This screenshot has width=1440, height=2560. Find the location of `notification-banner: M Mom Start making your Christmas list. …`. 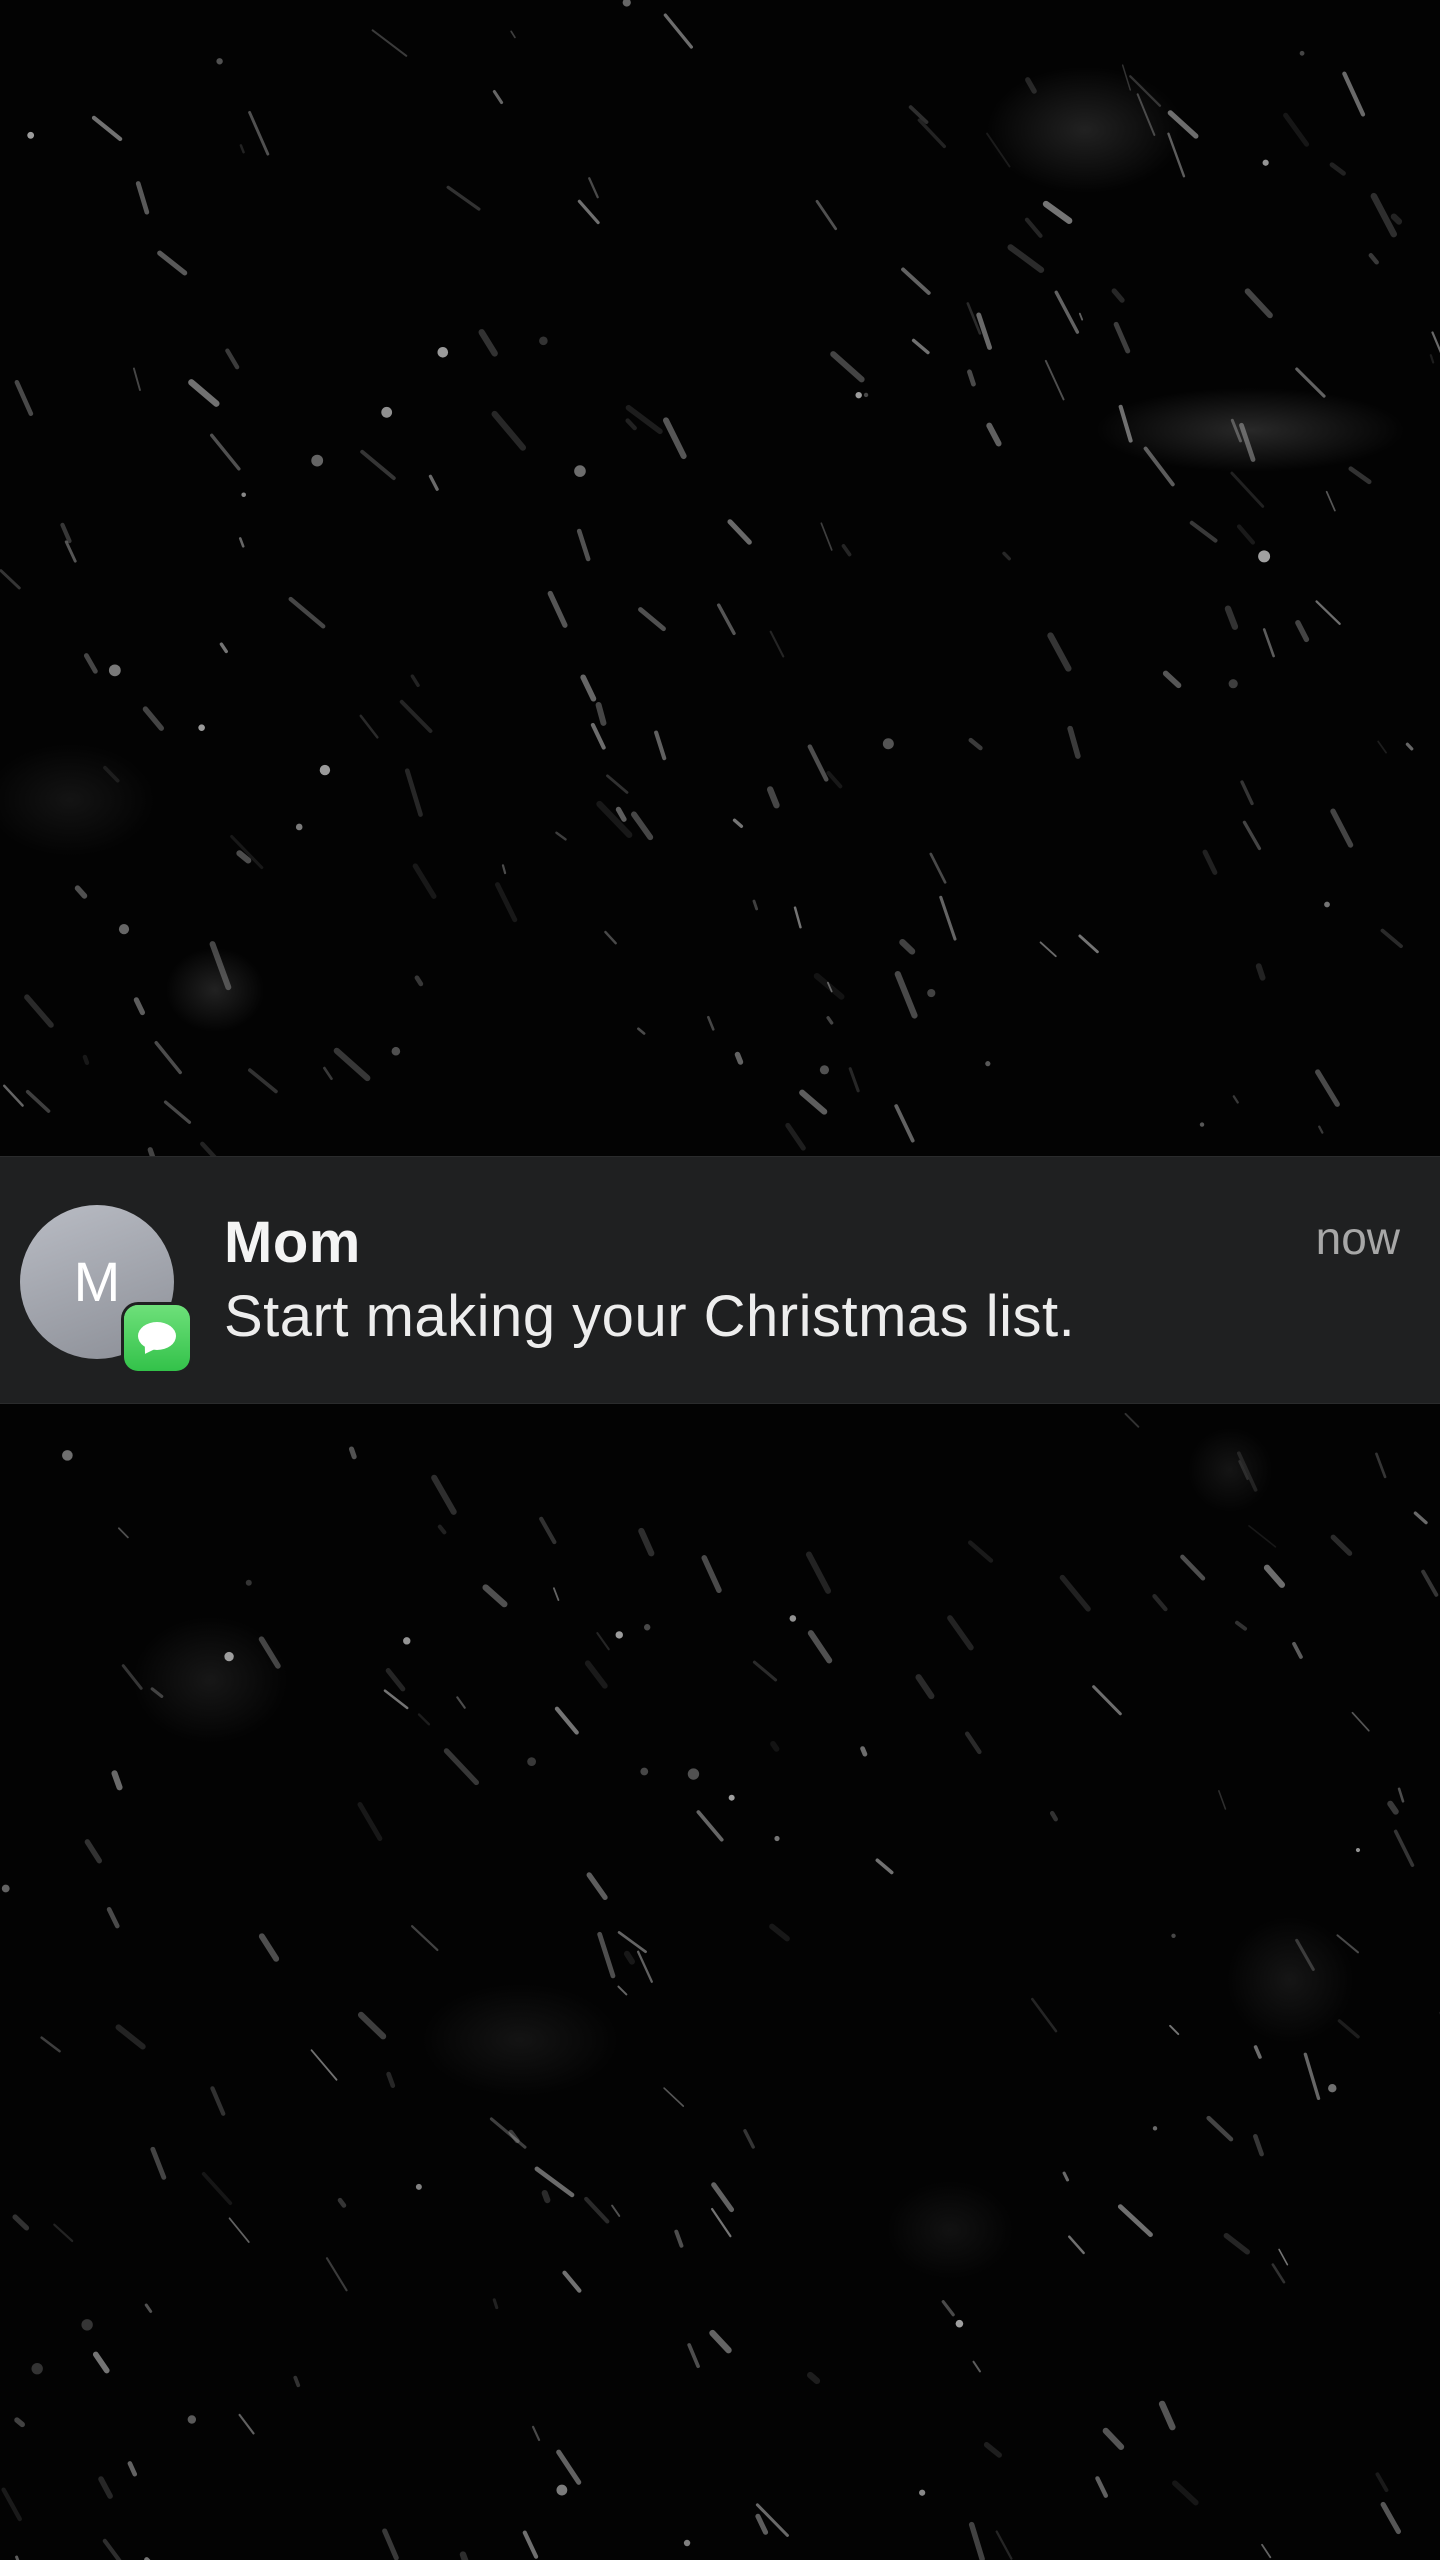

notification-banner: M Mom Start making your Christmas list. … is located at coordinates (720, 1280).